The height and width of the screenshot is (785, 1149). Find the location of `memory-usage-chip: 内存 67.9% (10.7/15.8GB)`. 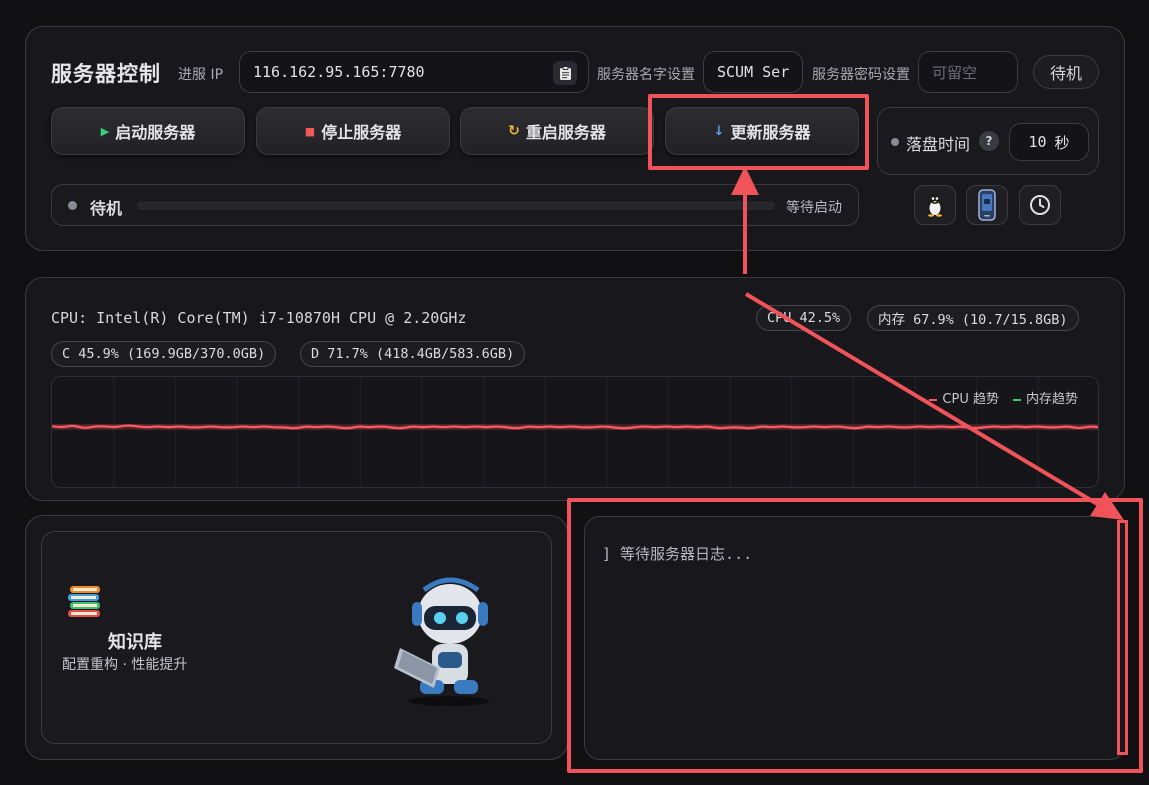

memory-usage-chip: 内存 67.9% (10.7/15.8GB) is located at coordinates (973, 318).